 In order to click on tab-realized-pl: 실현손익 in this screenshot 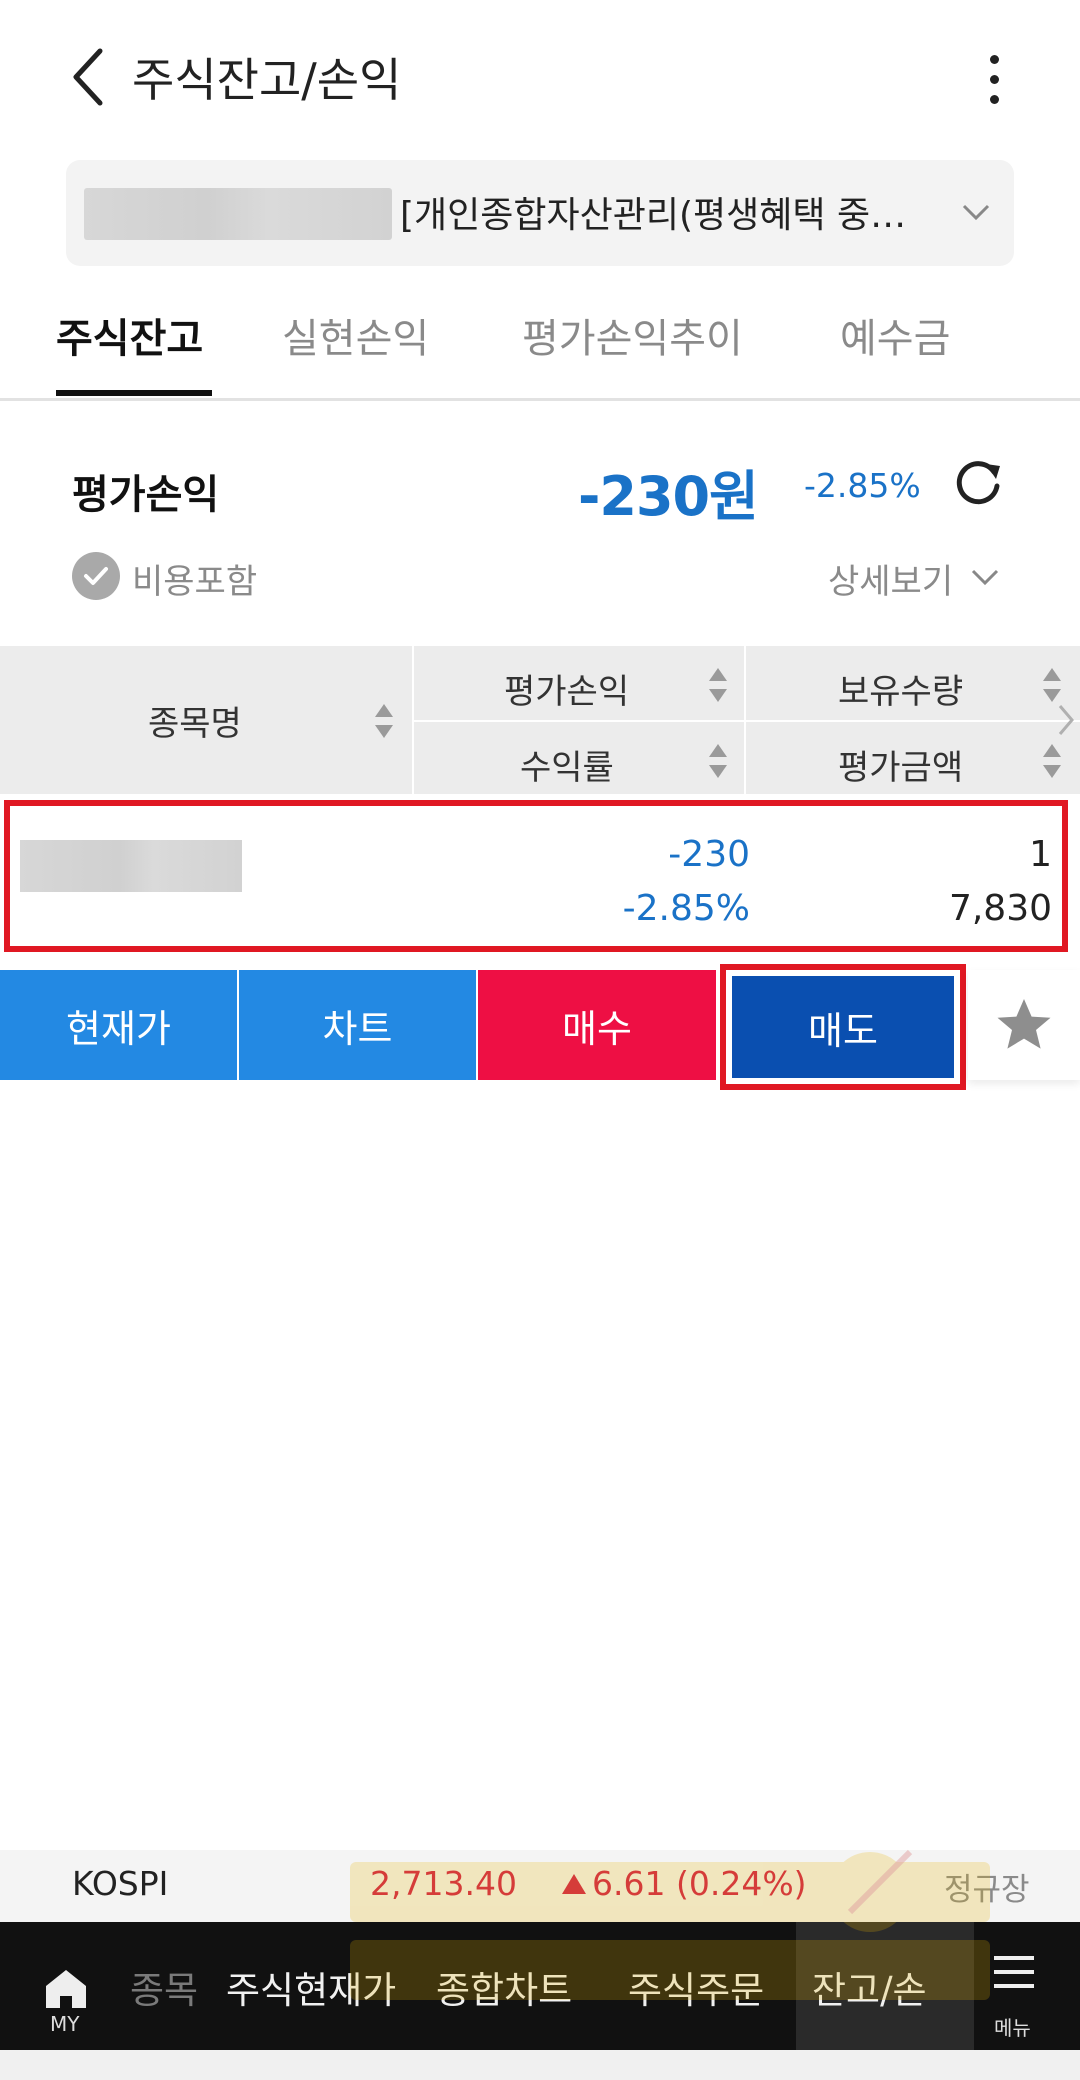, I will do `click(355, 335)`.